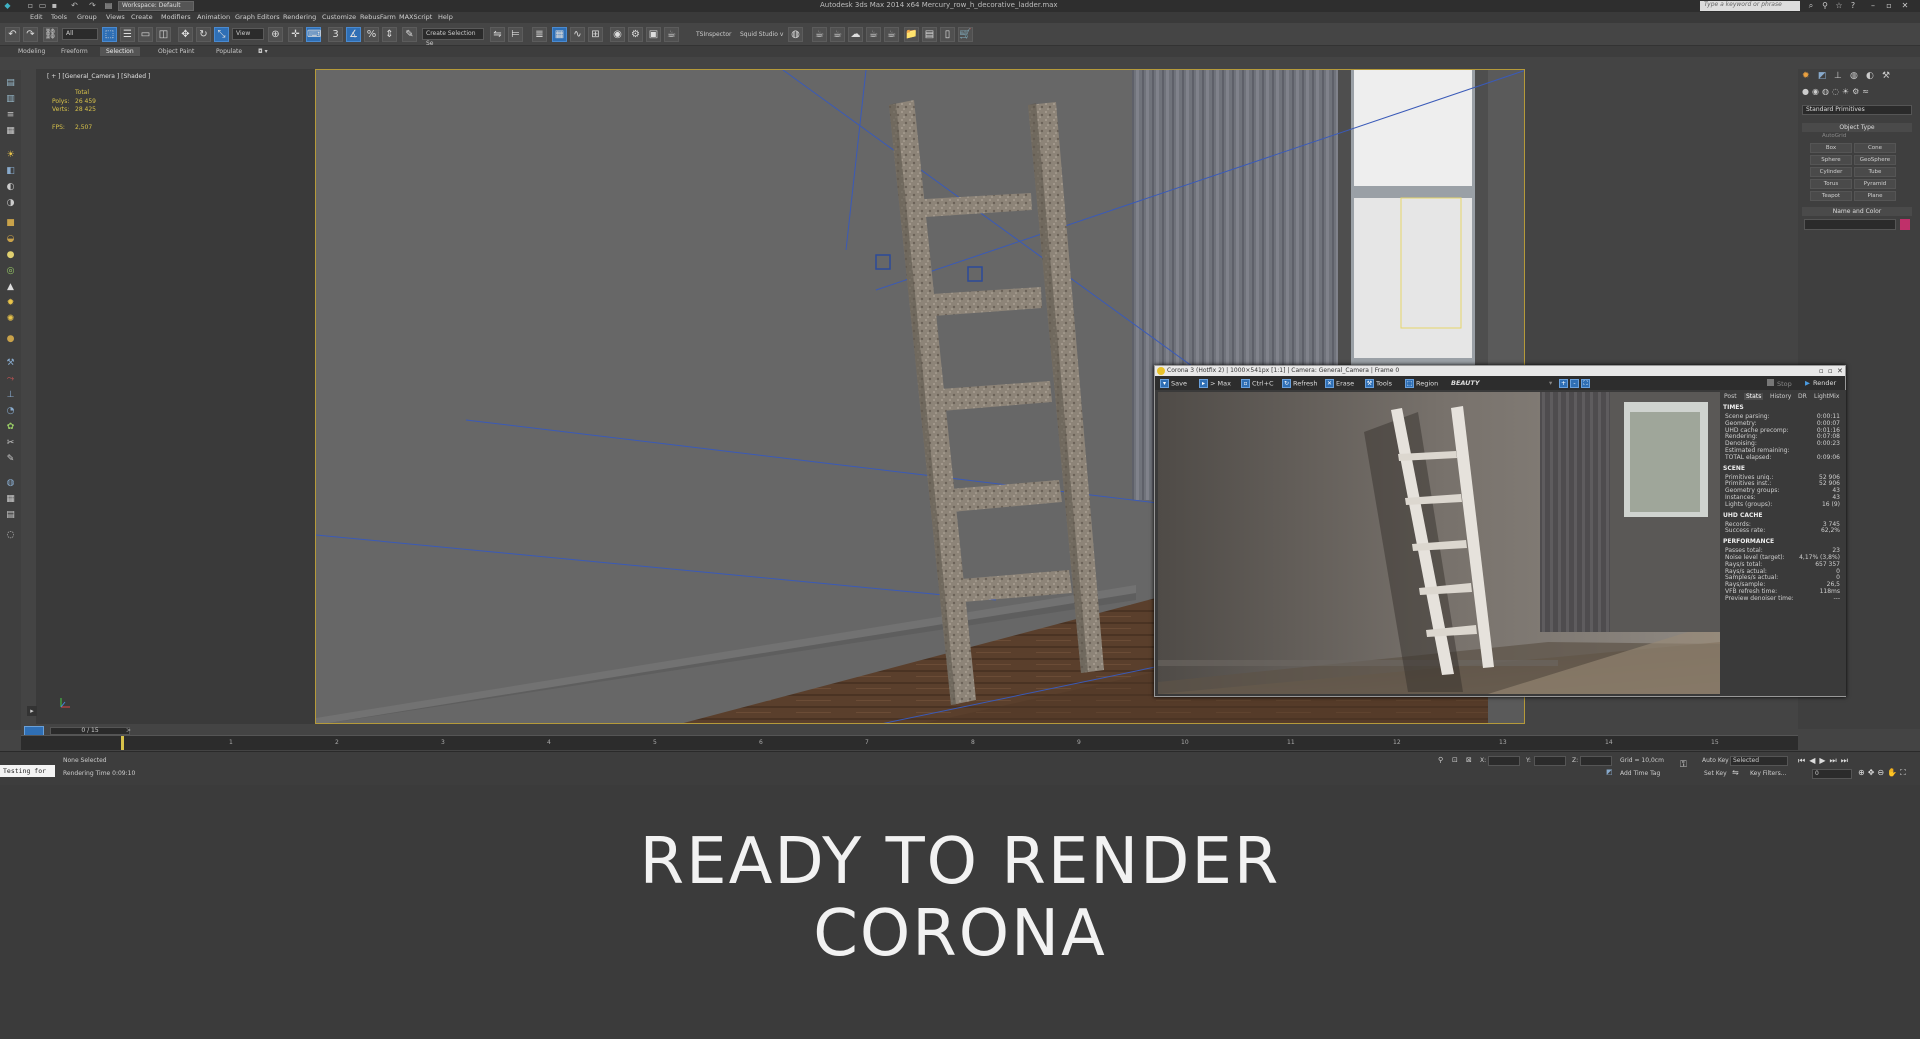  I want to click on select-link-icon: ⛓, so click(50, 34).